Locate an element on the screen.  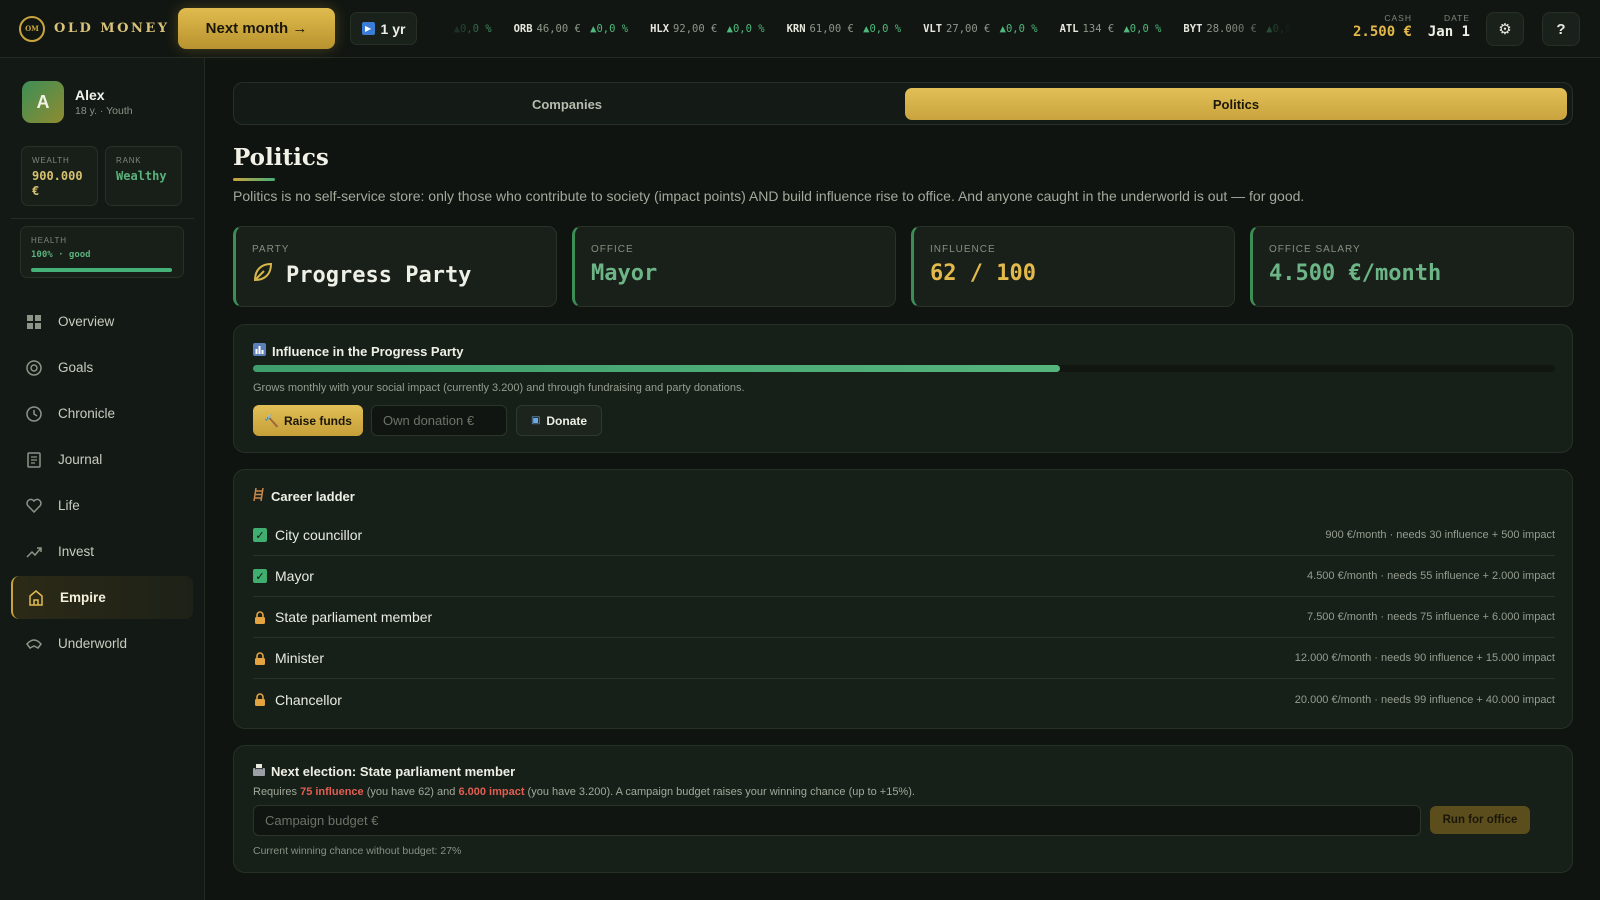
sidebar-item-chronicle: Chronicle is located at coordinates (102, 413).